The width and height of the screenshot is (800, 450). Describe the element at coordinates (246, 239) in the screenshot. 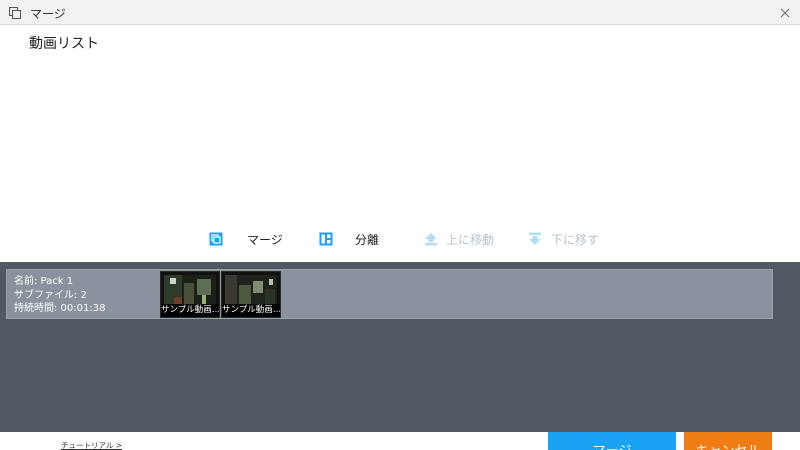

I see `merge-tool-button: マージ` at that location.